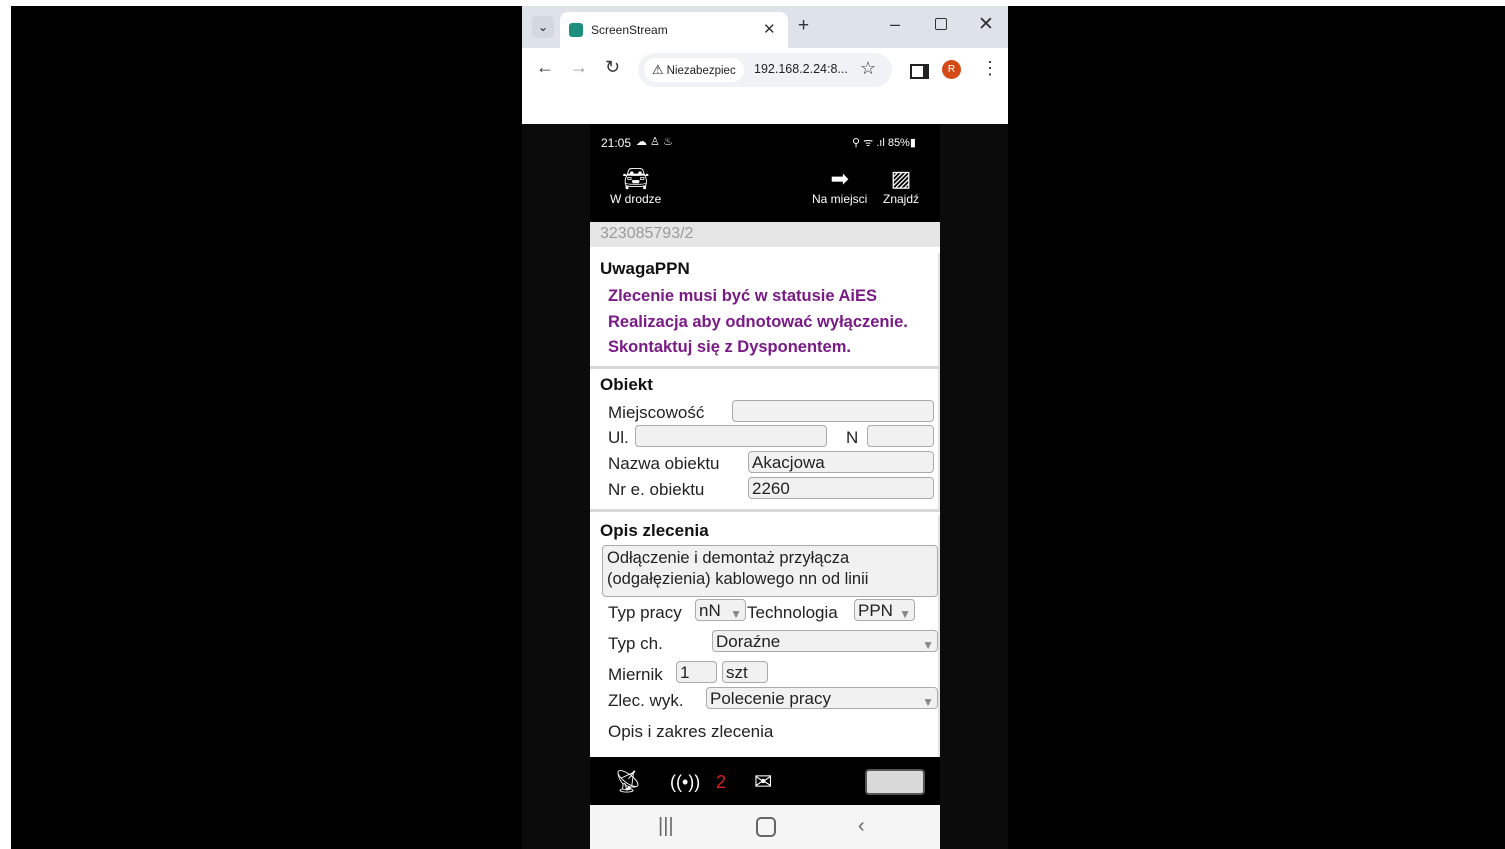  Describe the element at coordinates (612, 67) in the screenshot. I see `reload-icon: ↻` at that location.